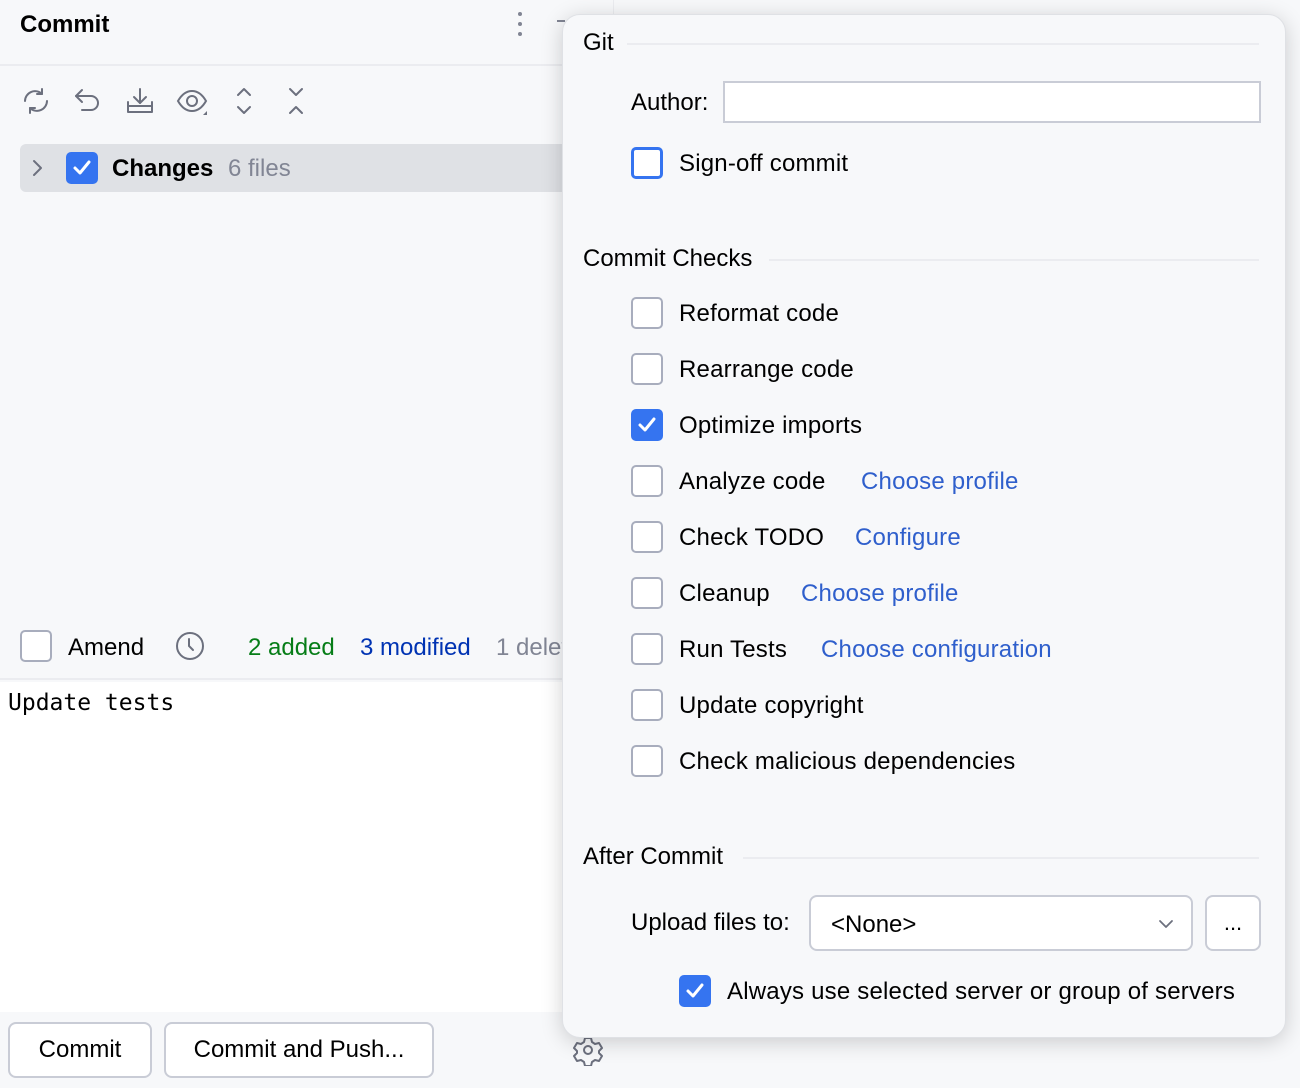  Describe the element at coordinates (763, 164) in the screenshot. I see `signoff-label: Sign-off commit` at that location.